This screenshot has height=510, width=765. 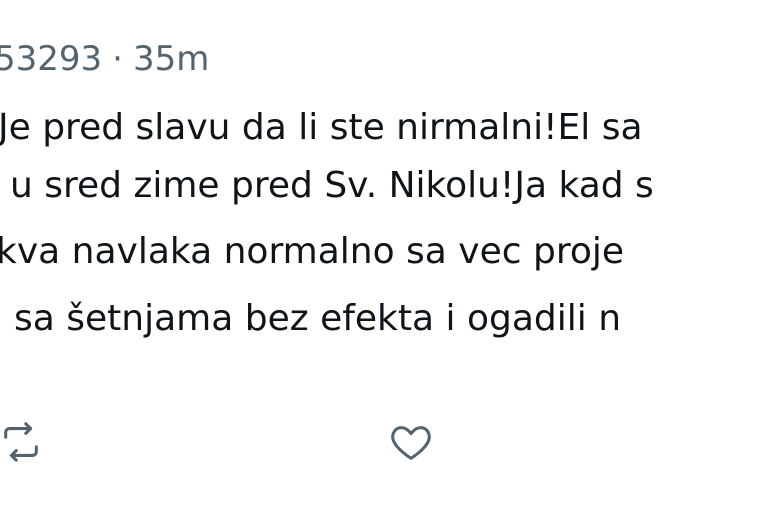 I want to click on tweet-text-line: sa šetnjama bez efekta i ogadili n, so click(x=318, y=318).